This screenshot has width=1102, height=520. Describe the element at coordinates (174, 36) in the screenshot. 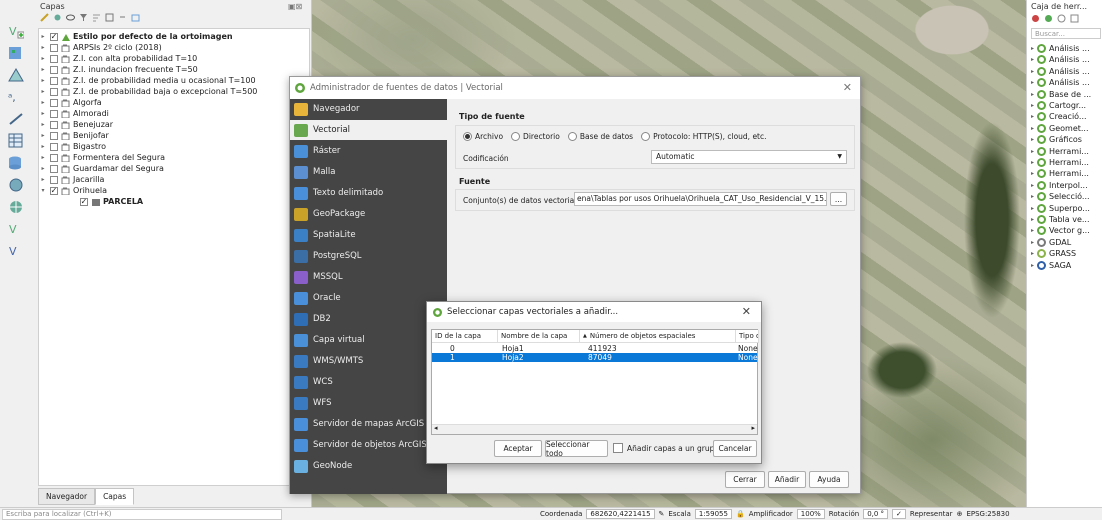

I see `layer-tree-item: ▸ ✓ Estilo por defecto de la ortoimagen` at that location.